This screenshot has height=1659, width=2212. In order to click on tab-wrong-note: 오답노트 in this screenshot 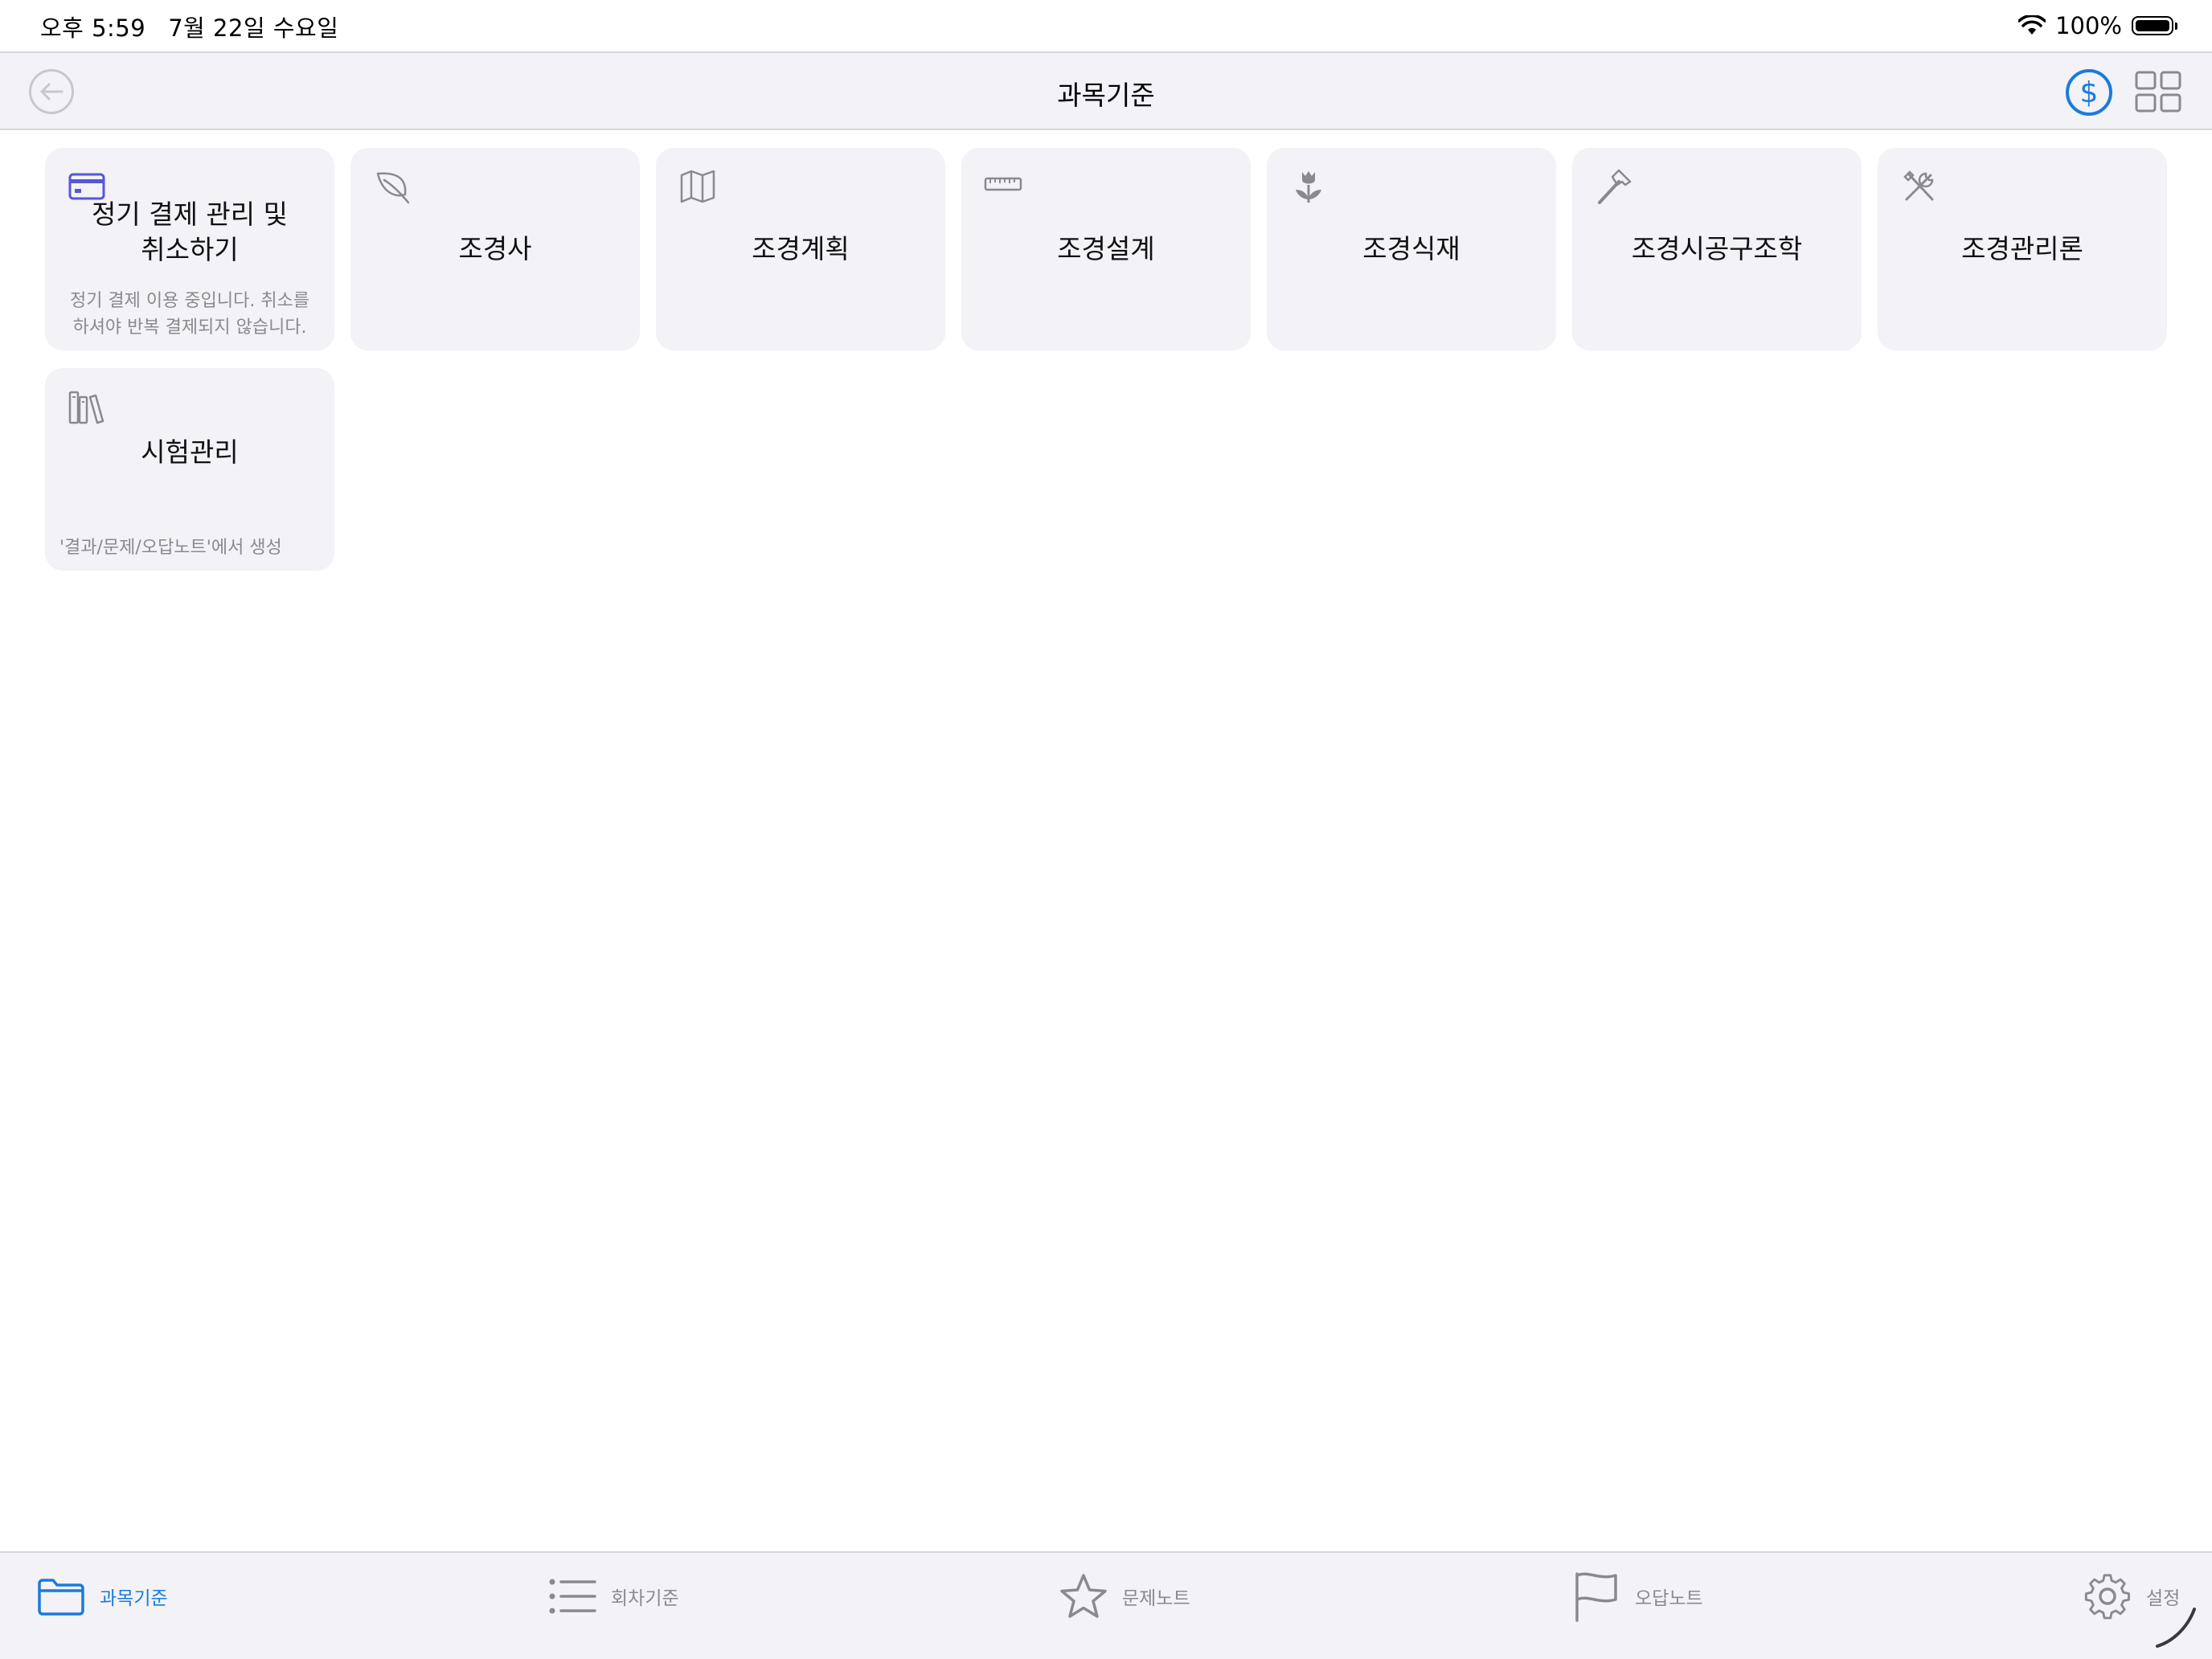, I will do `click(1637, 1596)`.